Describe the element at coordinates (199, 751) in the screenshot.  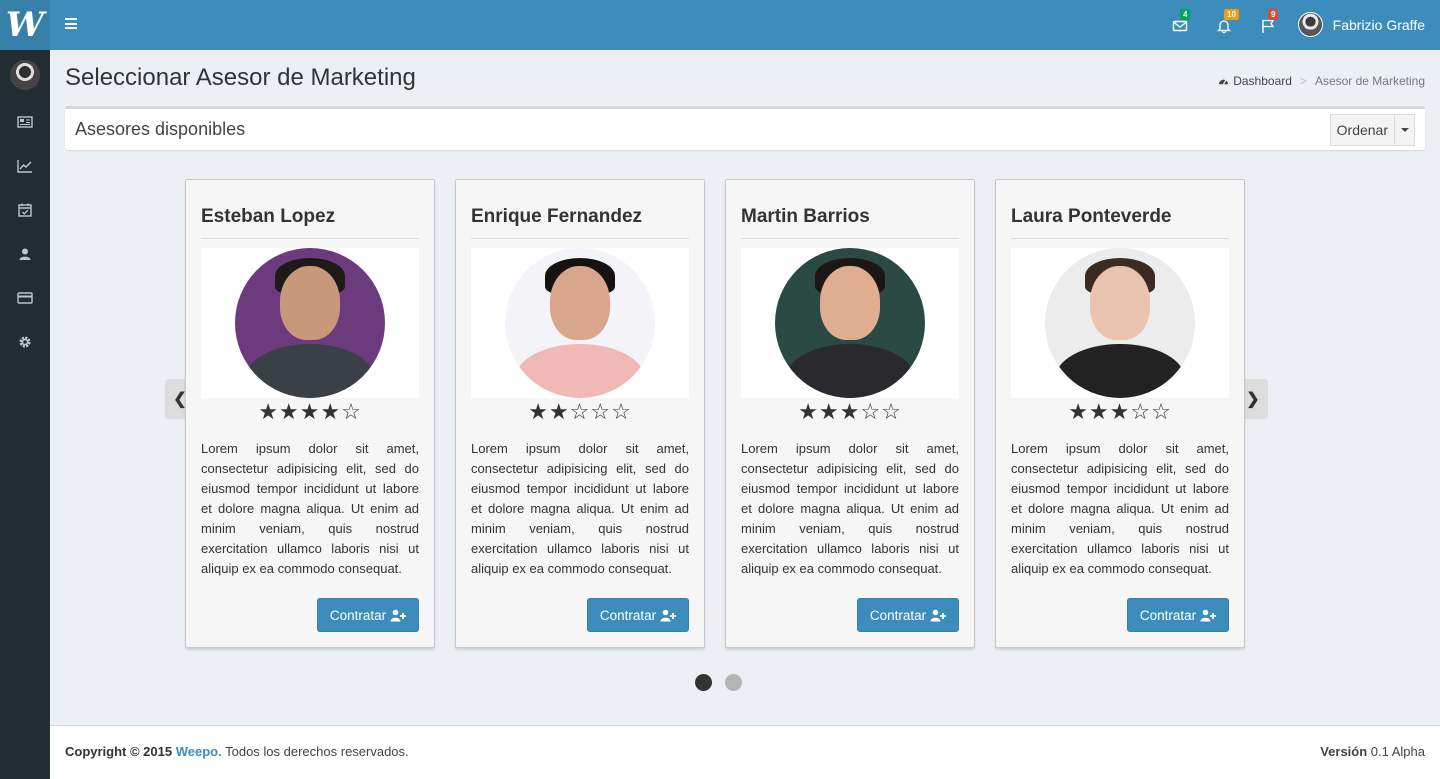
I see `brand-link: Weepo.` at that location.